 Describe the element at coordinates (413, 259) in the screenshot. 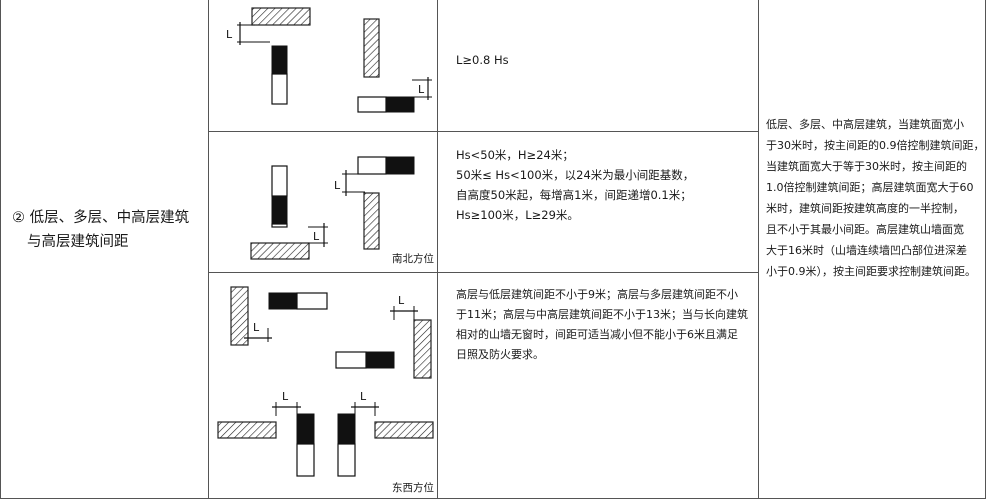

I see `orientation-caption: 南北方位` at that location.